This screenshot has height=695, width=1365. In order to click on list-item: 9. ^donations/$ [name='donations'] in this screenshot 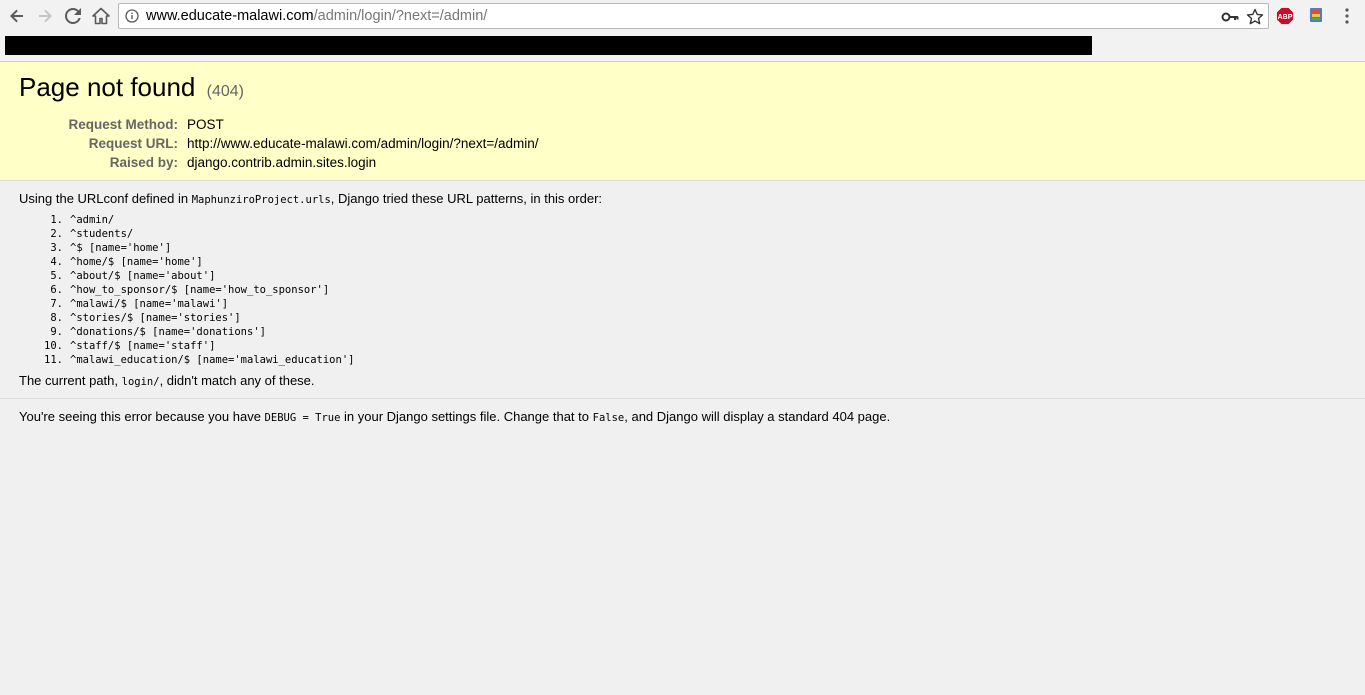, I will do `click(197, 332)`.